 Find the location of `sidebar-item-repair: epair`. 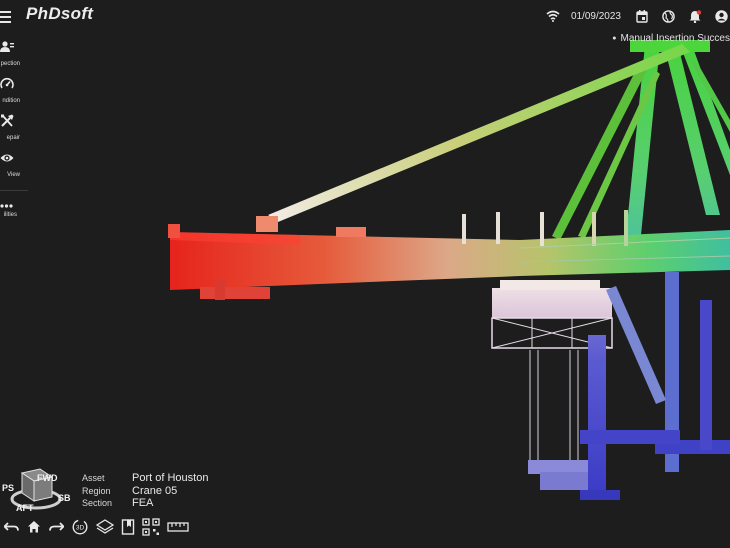

sidebar-item-repair: epair is located at coordinates (14, 130).